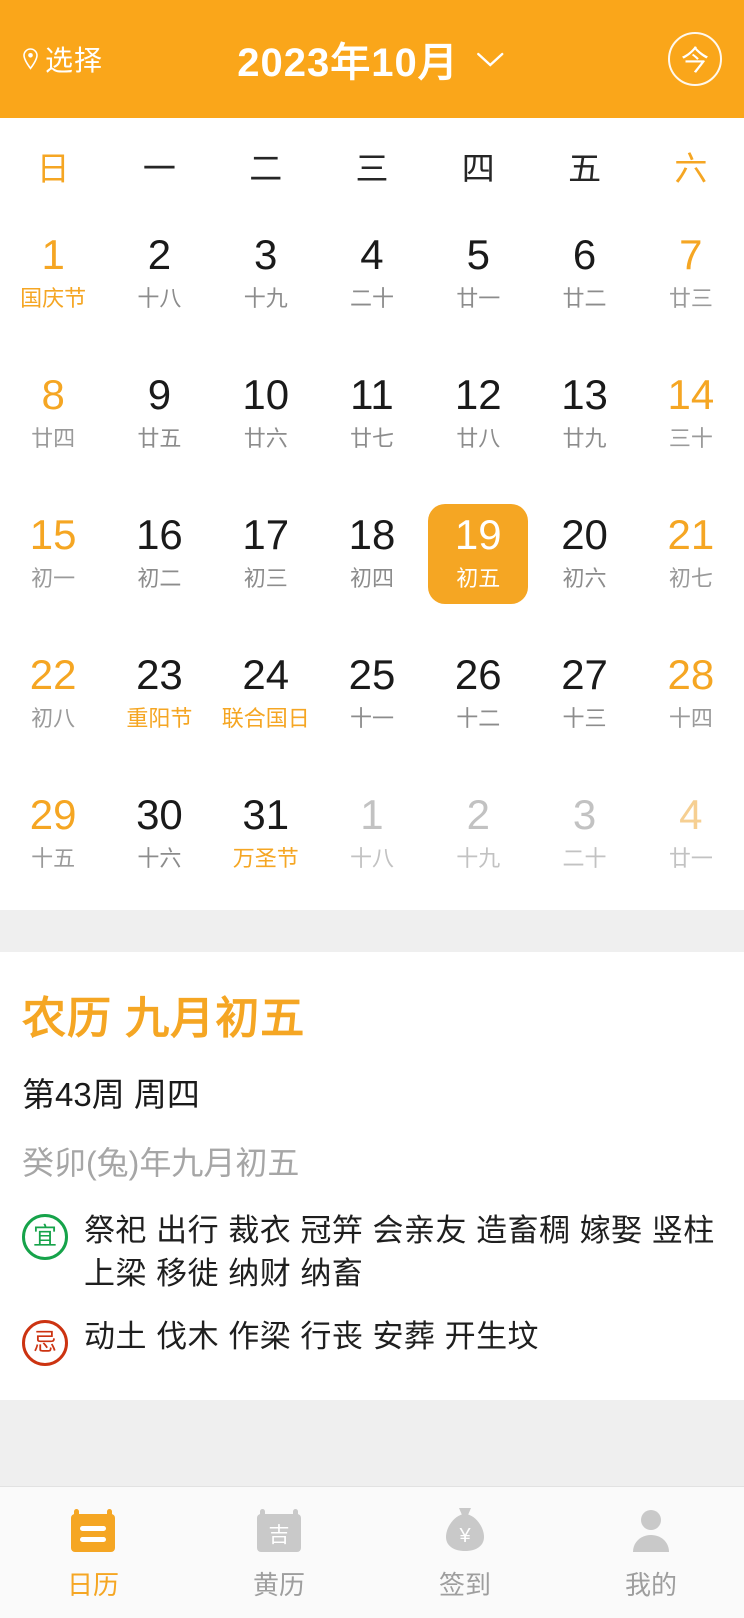 The height and width of the screenshot is (1618, 744). Describe the element at coordinates (691, 694) in the screenshot. I see `calendar-day-cell: 28 十四` at that location.